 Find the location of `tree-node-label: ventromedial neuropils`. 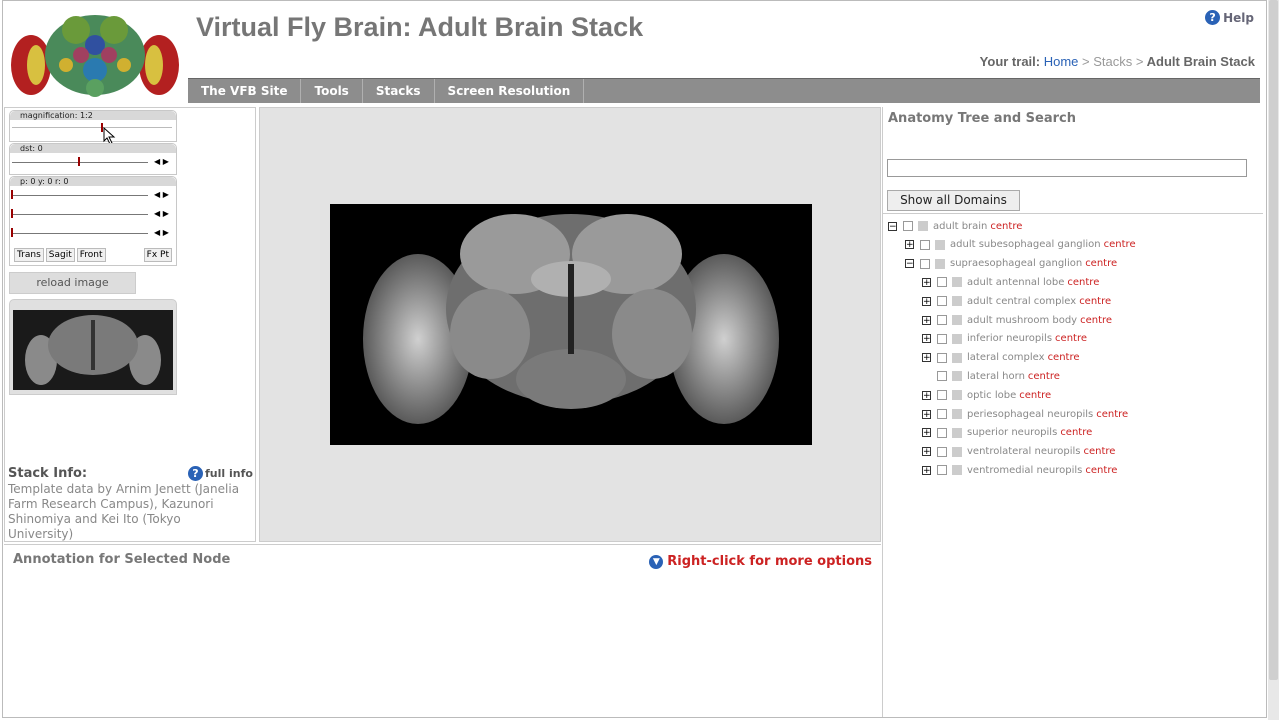

tree-node-label: ventromedial neuropils is located at coordinates (1024, 470).